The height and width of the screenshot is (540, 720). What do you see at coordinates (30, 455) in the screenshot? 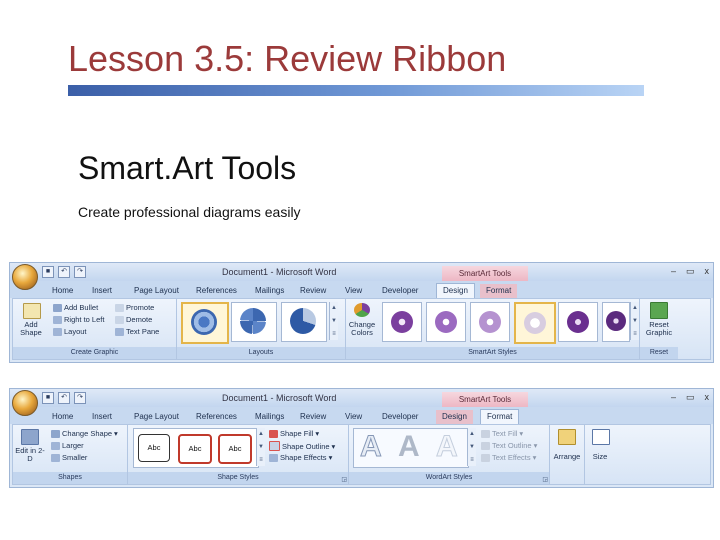
I see `edit-in-2d-button: Edit in 2-D` at bounding box center [30, 455].